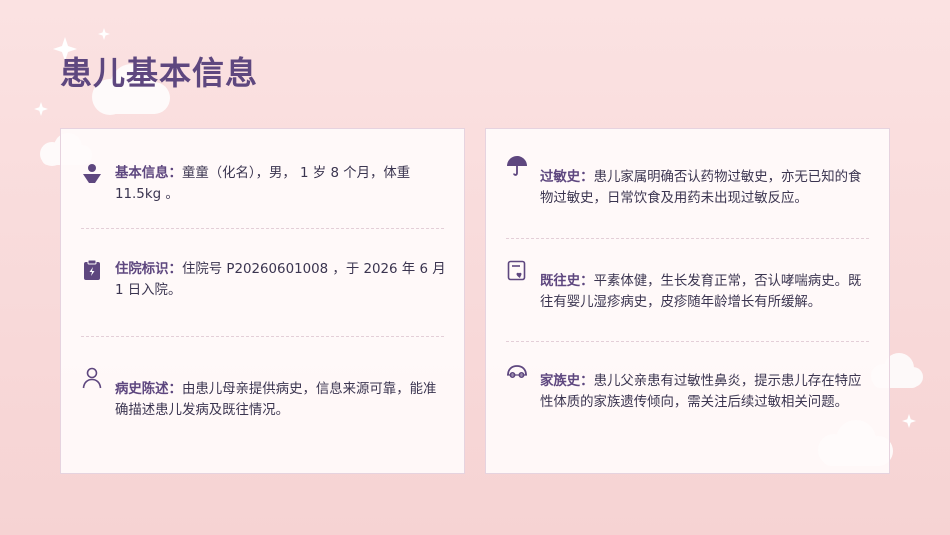 The height and width of the screenshot is (535, 950). Describe the element at coordinates (567, 281) in the screenshot. I see `item-label: 既往史：` at that location.